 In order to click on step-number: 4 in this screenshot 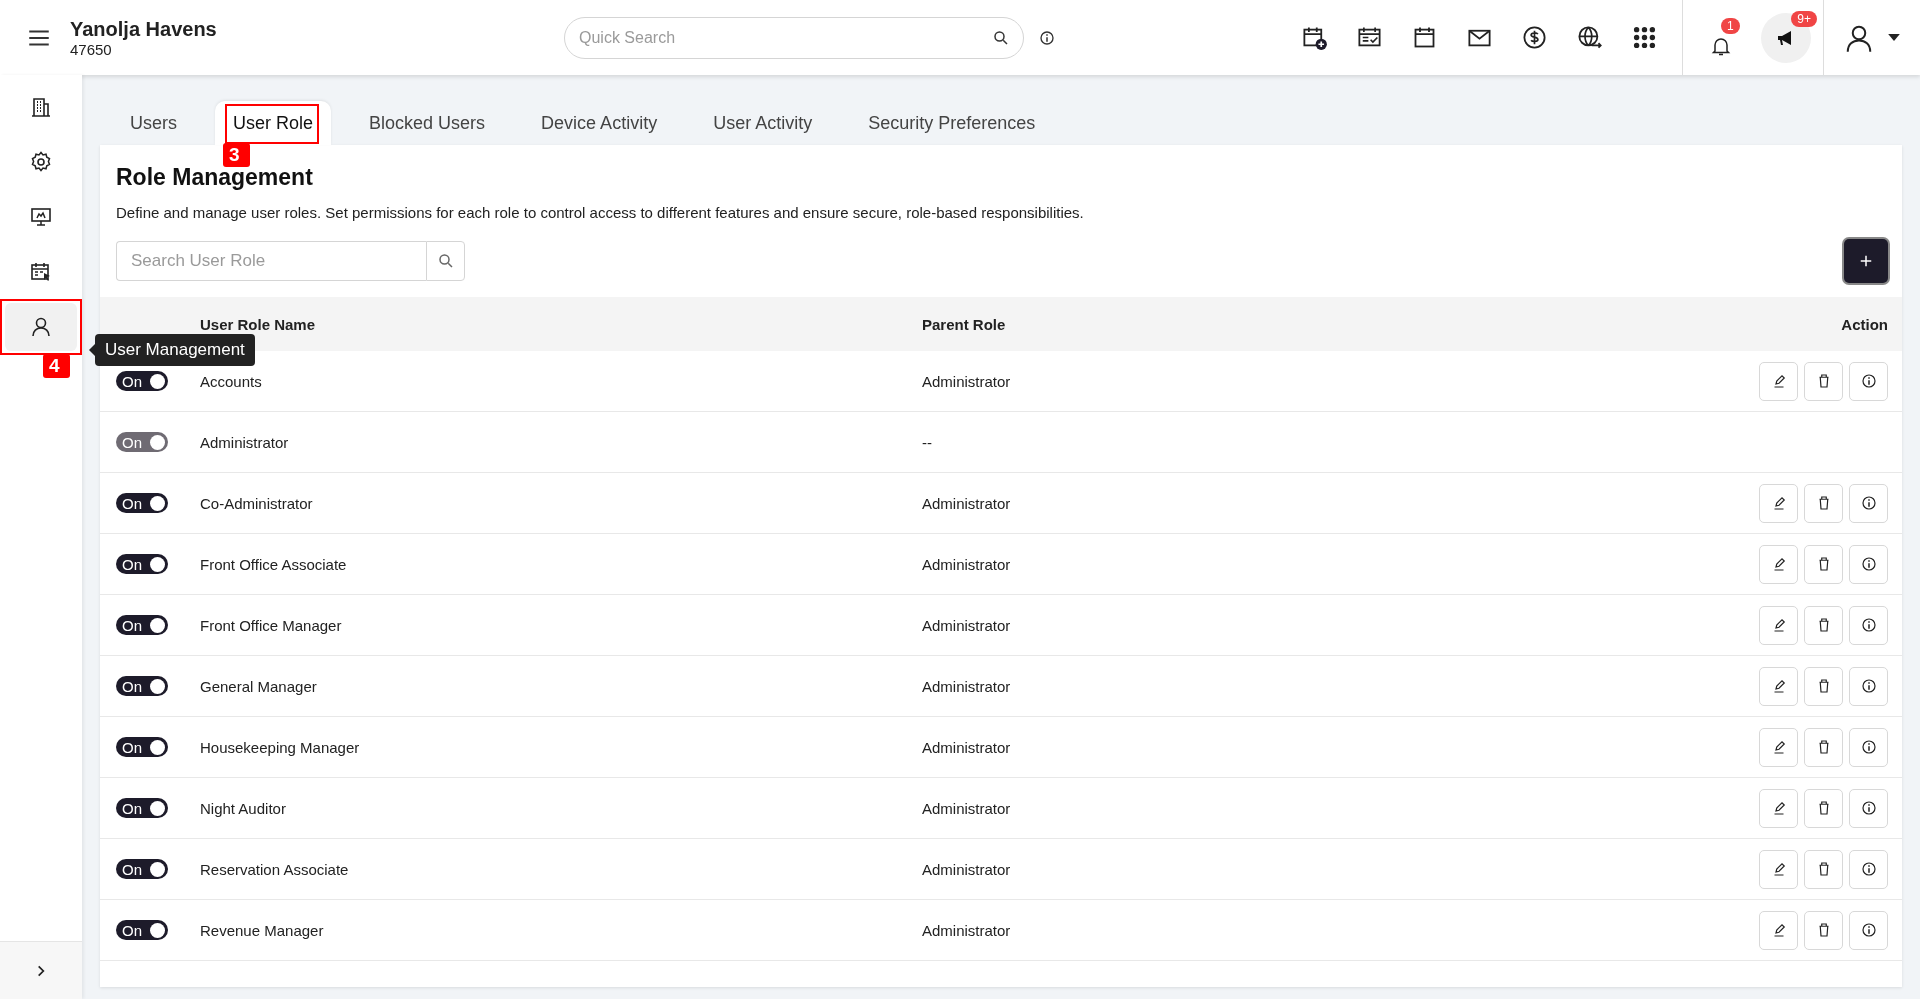, I will do `click(56, 366)`.